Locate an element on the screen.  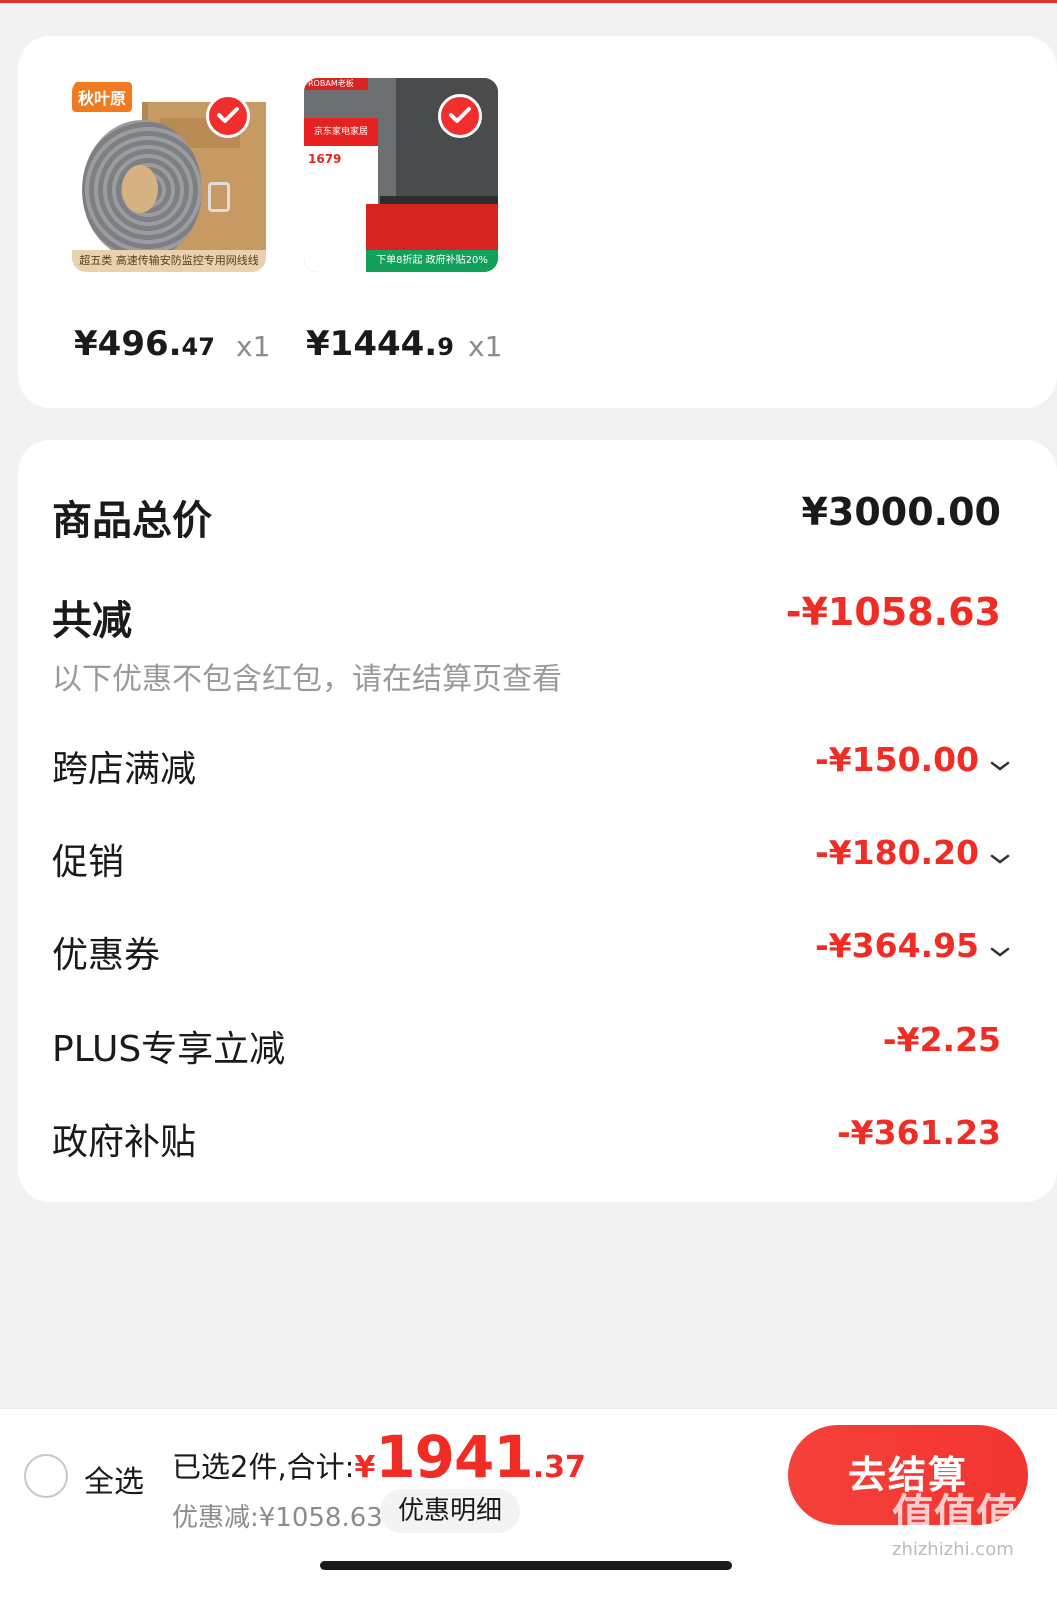
discount-label: 促销 is located at coordinates (88, 862).